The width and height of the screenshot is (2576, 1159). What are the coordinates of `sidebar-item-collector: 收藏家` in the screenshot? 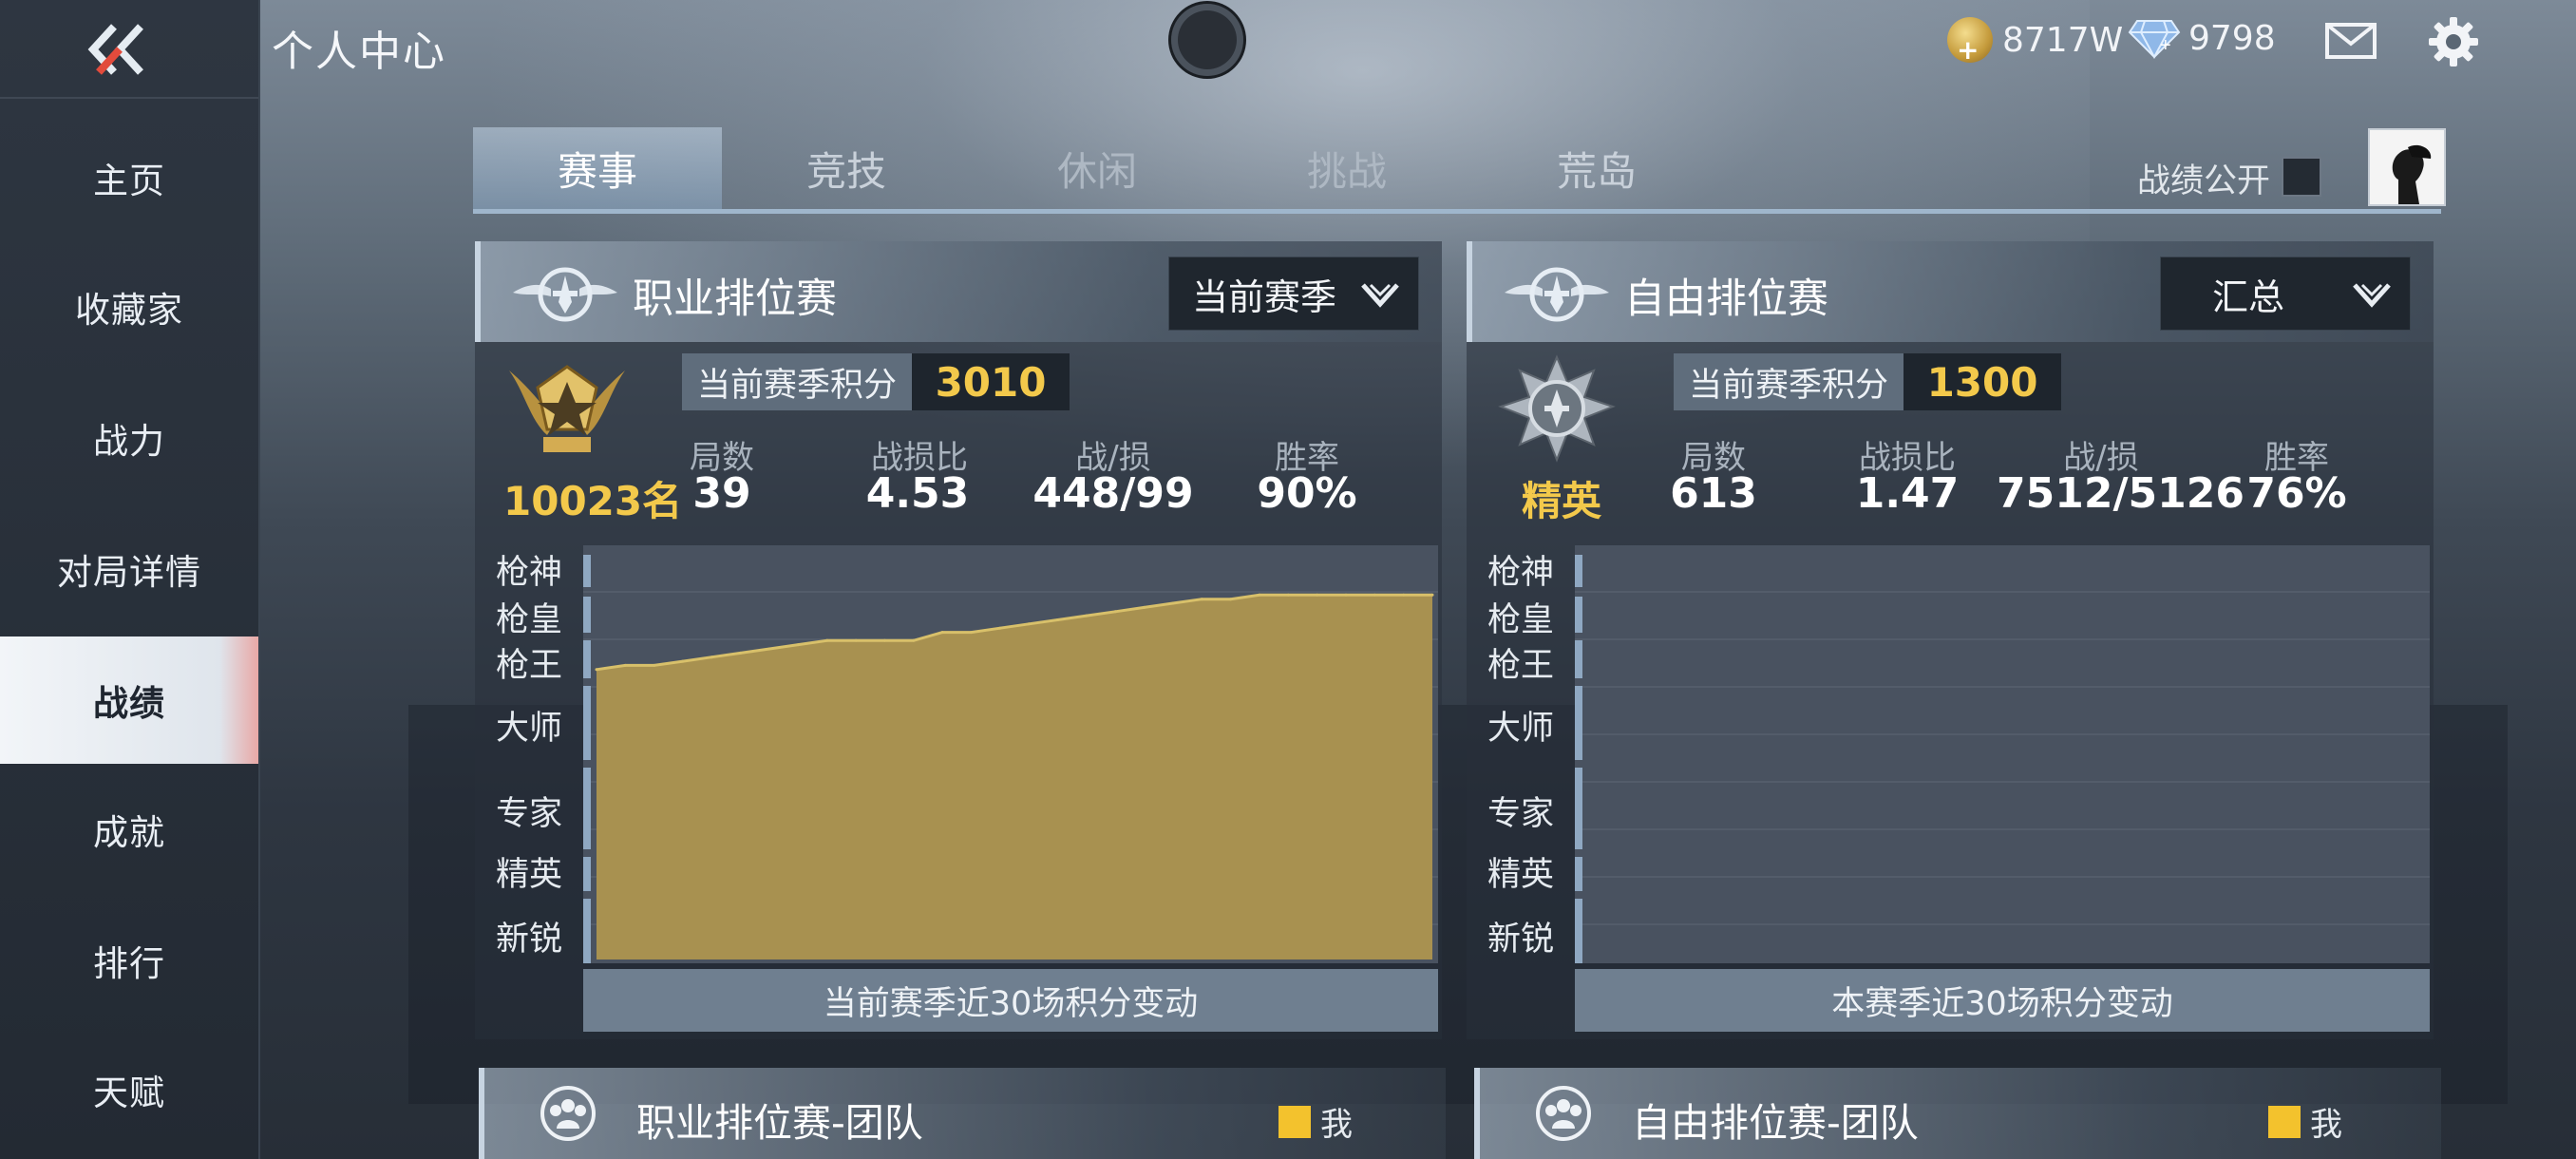 It's located at (129, 306).